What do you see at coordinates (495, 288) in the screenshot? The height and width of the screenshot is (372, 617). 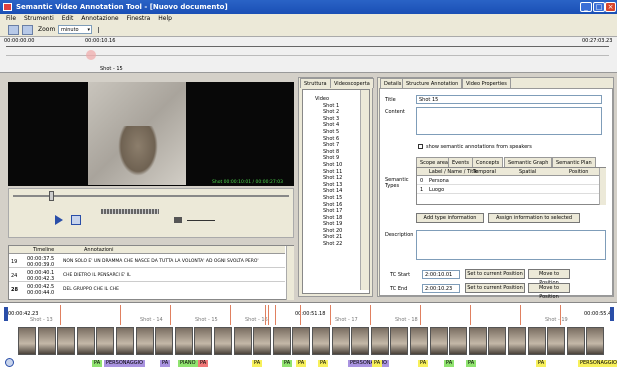 I see `set-end-button: Set to current Position` at bounding box center [495, 288].